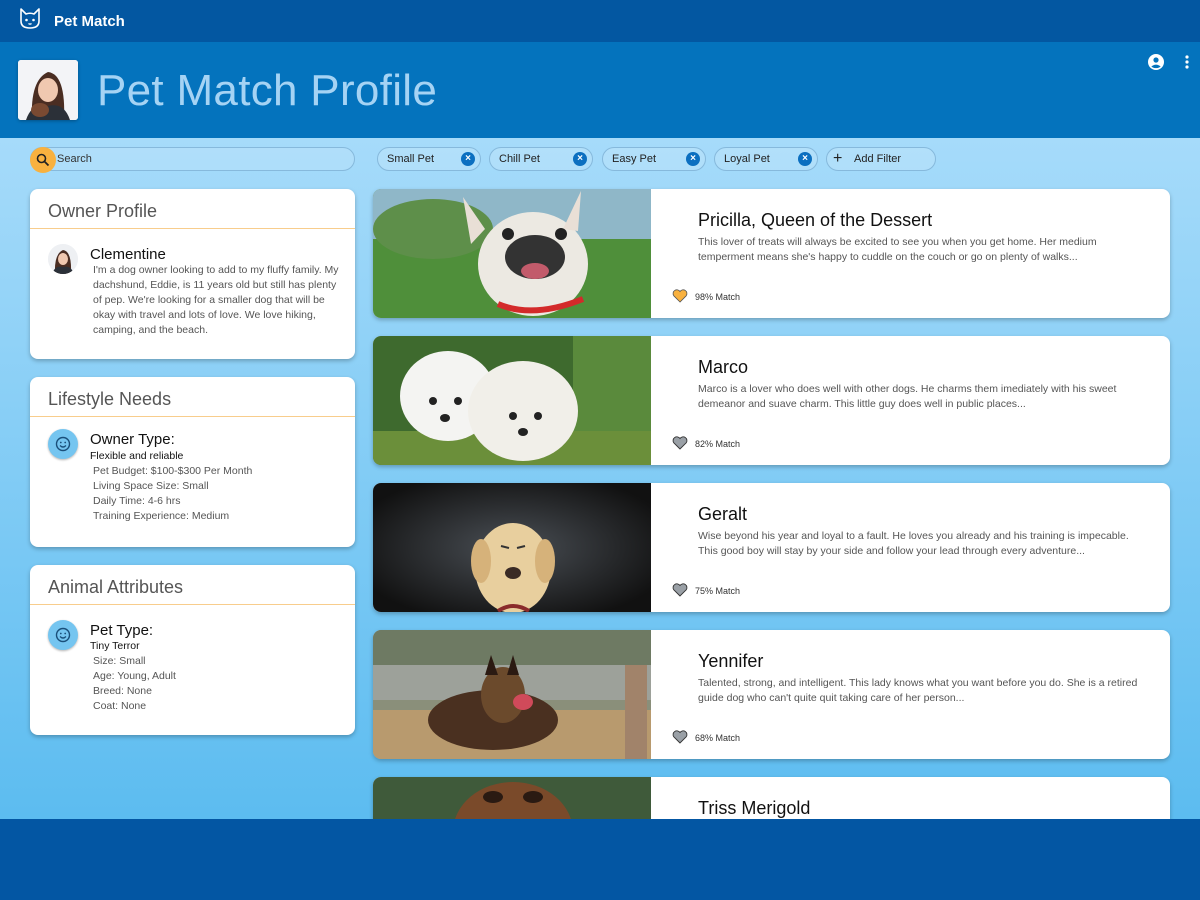 Image resolution: width=1200 pixels, height=900 pixels. Describe the element at coordinates (267, 90) in the screenshot. I see `page-title: Pet Match Profile` at that location.